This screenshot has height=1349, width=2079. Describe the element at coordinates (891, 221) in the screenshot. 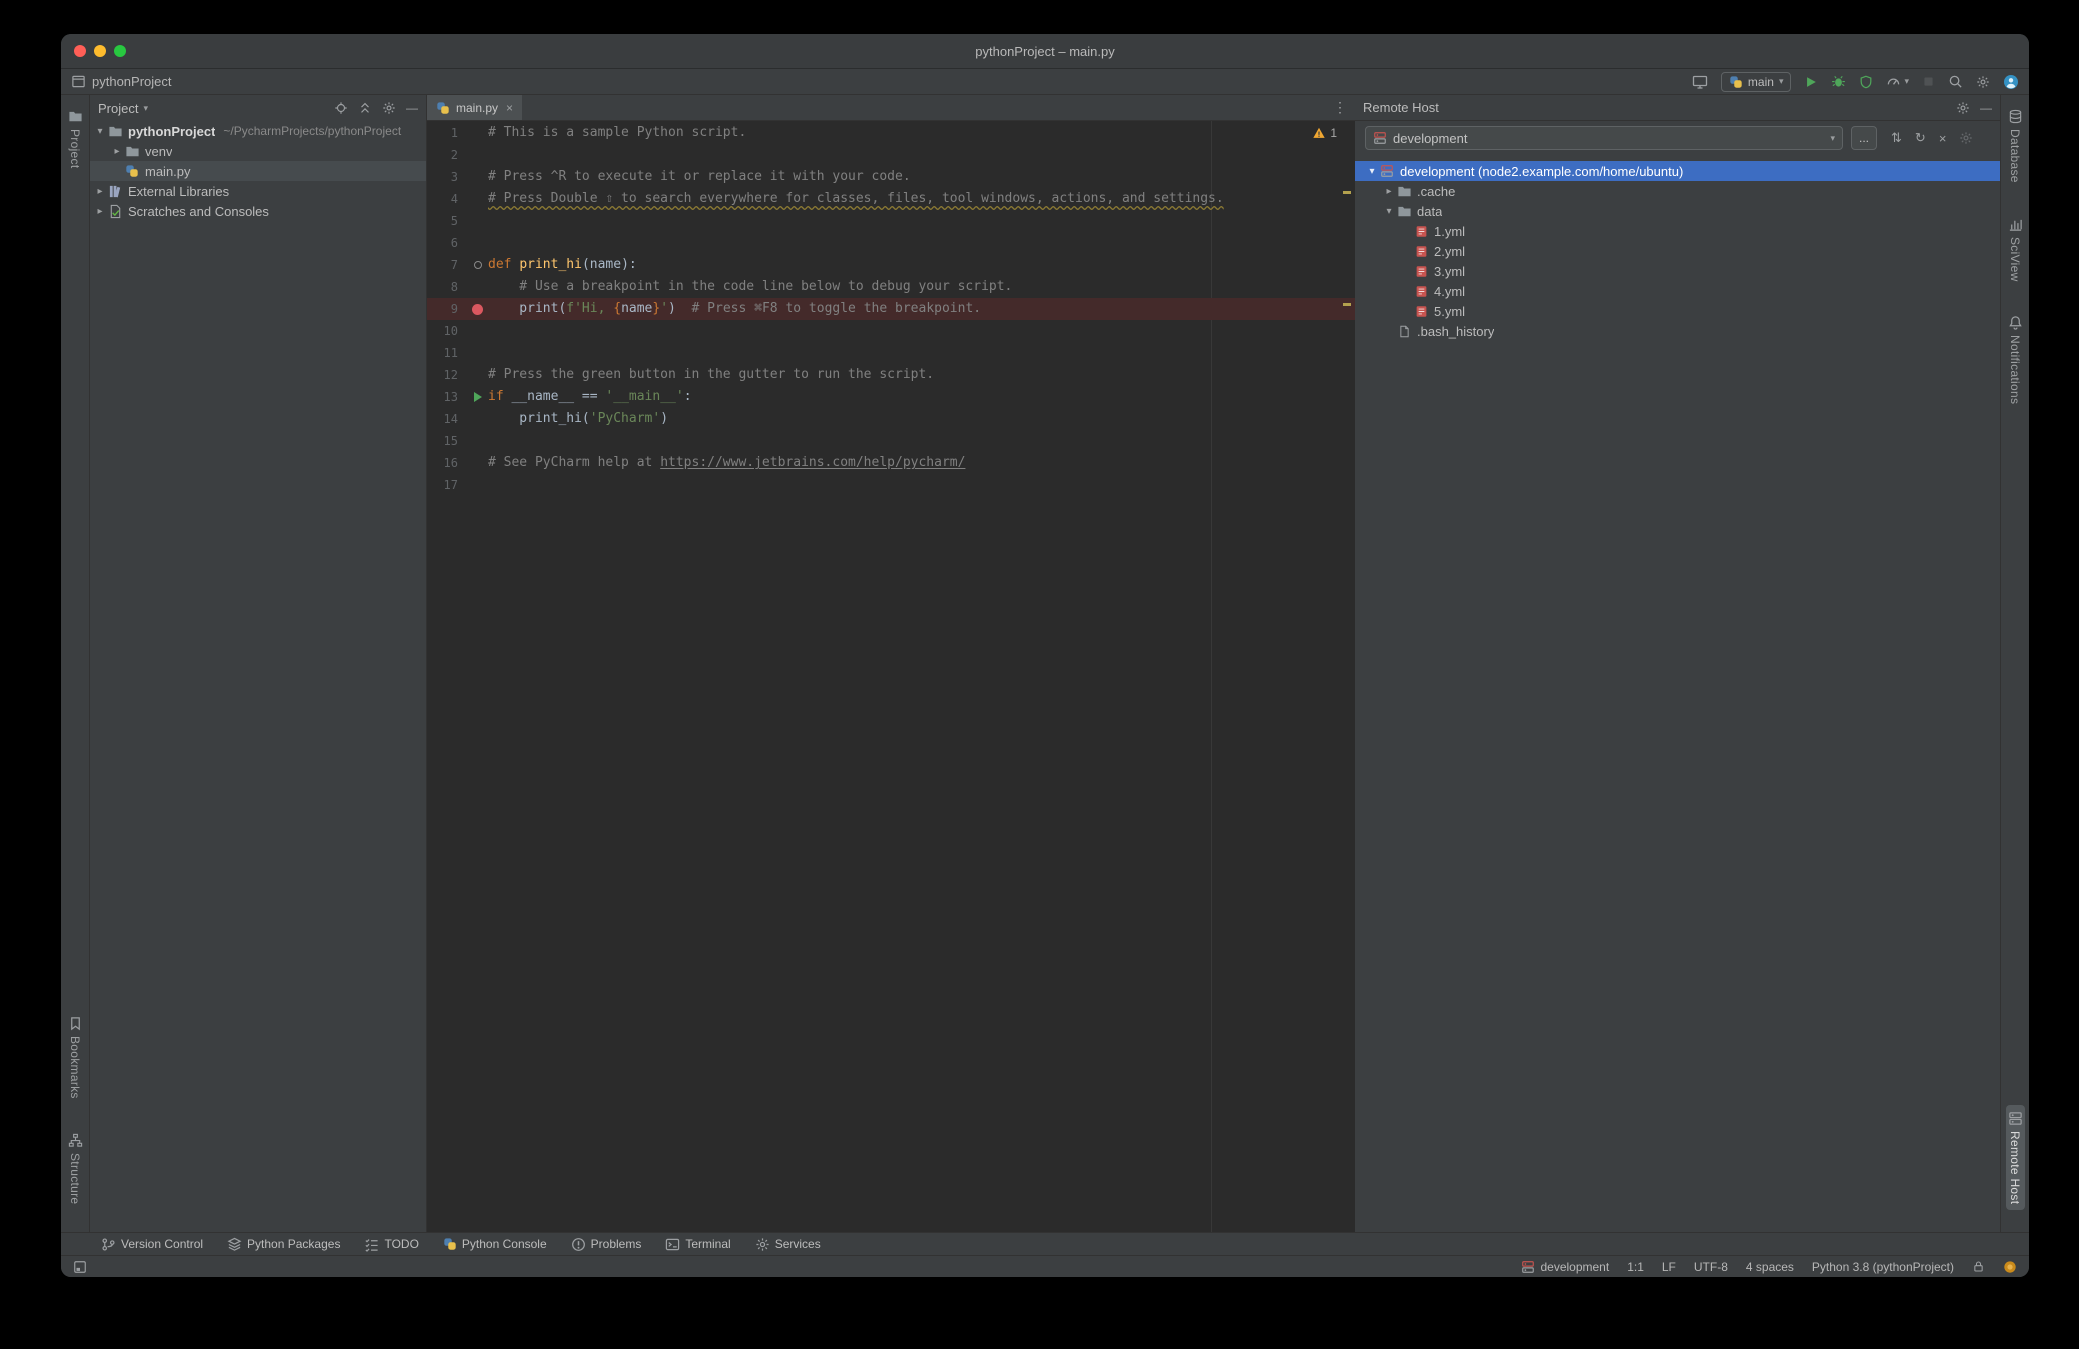

I see `code-line-5: 5` at that location.